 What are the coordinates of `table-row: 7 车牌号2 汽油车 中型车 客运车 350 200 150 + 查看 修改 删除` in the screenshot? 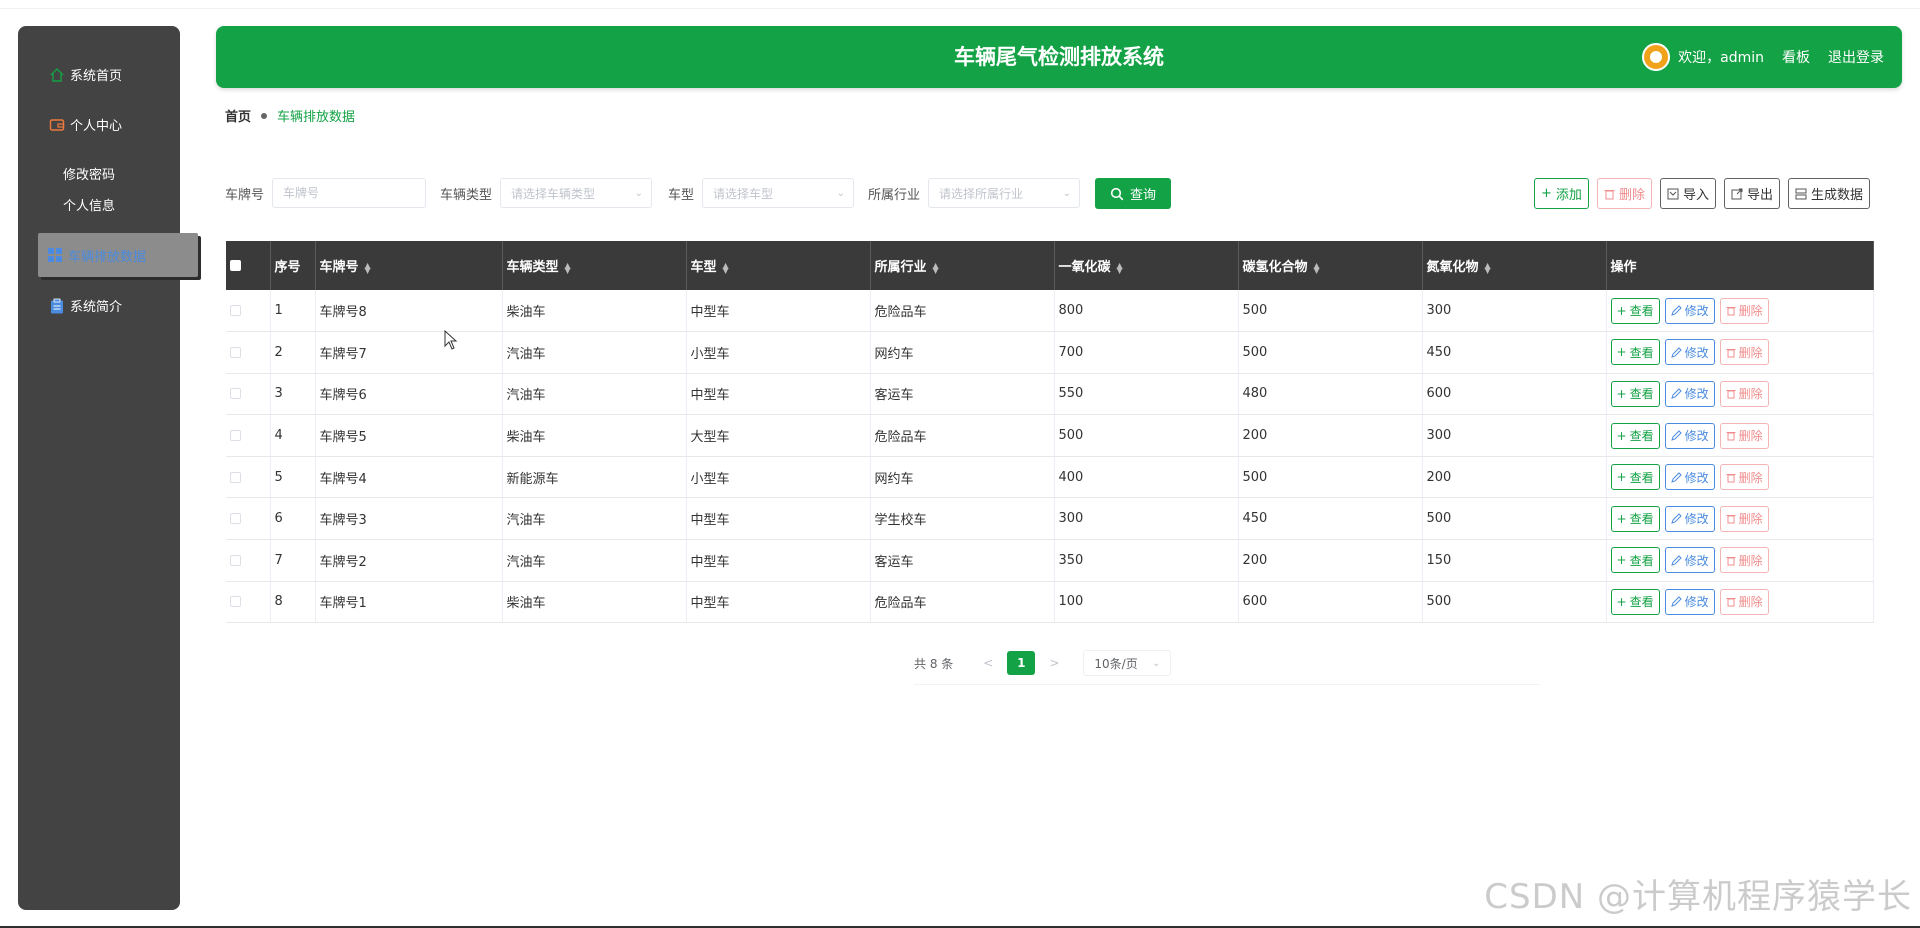 It's located at (1050, 560).